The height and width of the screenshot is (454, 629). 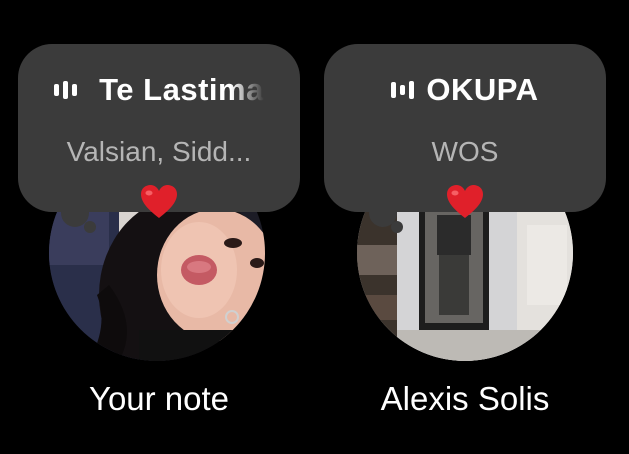 I want to click on note-caption: Alexis Solis, so click(x=465, y=398).